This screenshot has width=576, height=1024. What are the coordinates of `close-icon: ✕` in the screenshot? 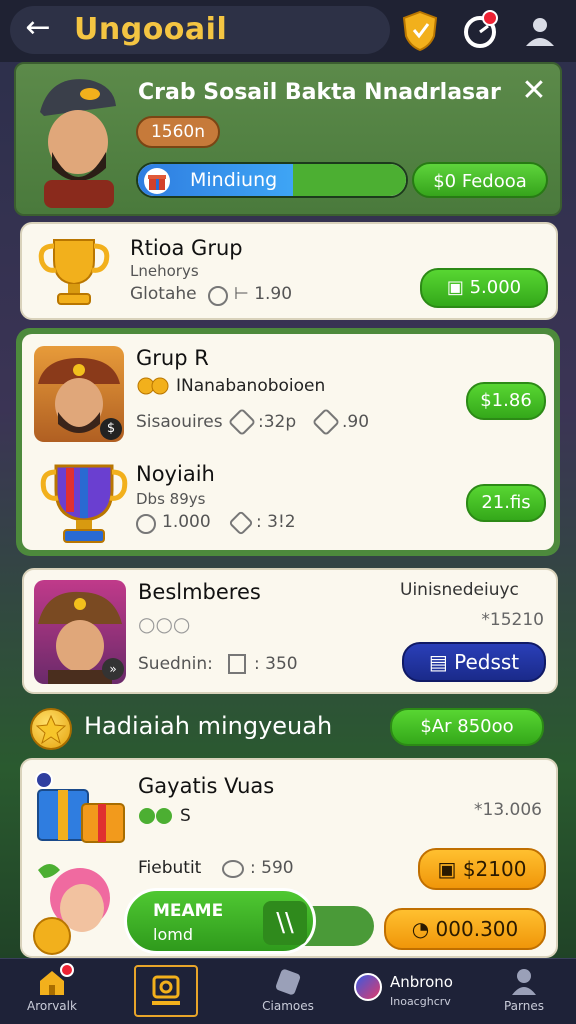 It's located at (534, 92).